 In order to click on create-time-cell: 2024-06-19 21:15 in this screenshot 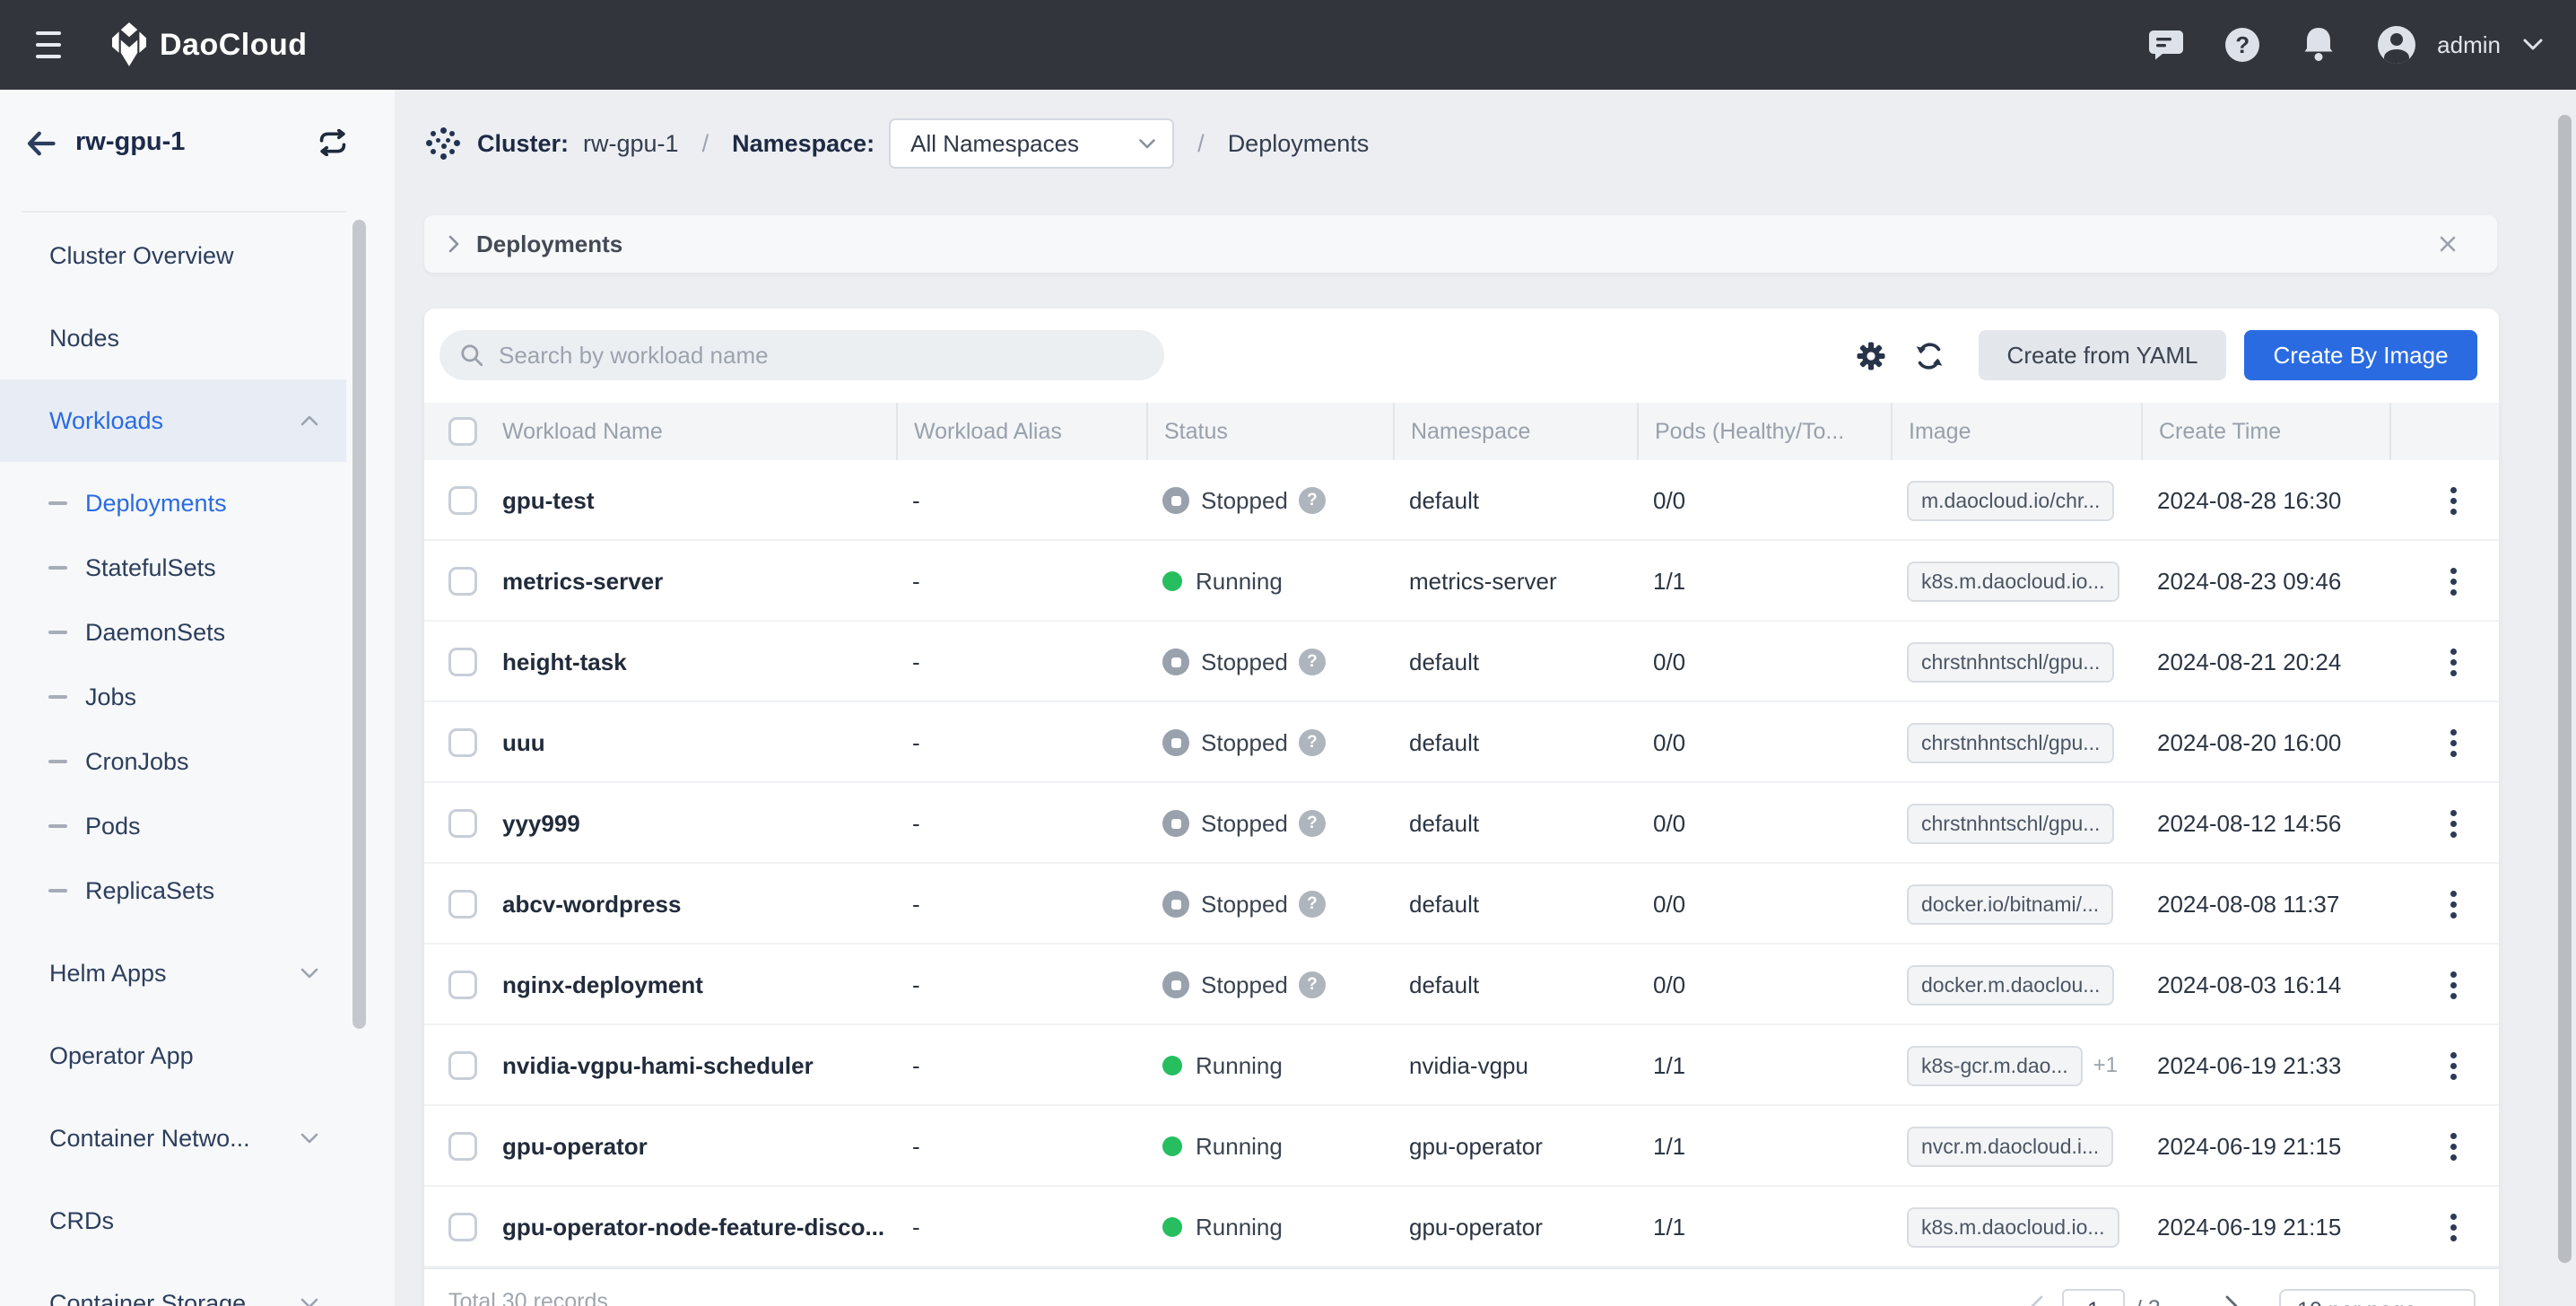, I will do `click(2249, 1227)`.